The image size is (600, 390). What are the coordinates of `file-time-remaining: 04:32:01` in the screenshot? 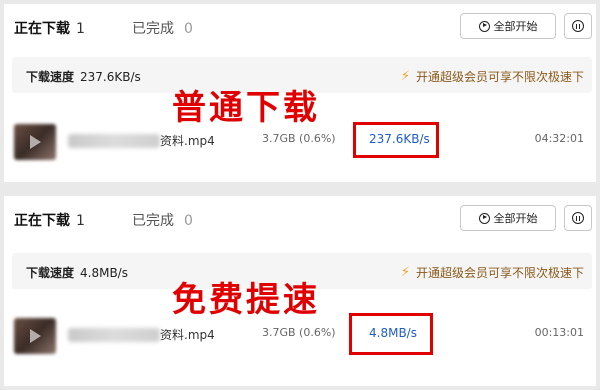 It's located at (559, 138).